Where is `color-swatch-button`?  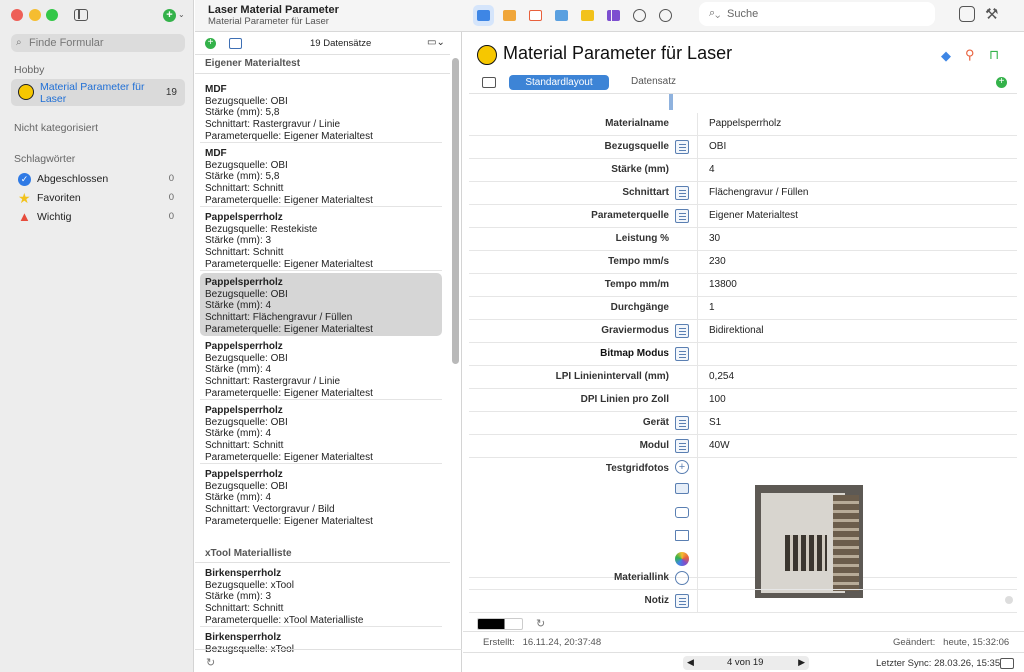
color-swatch-button is located at coordinates (500, 624).